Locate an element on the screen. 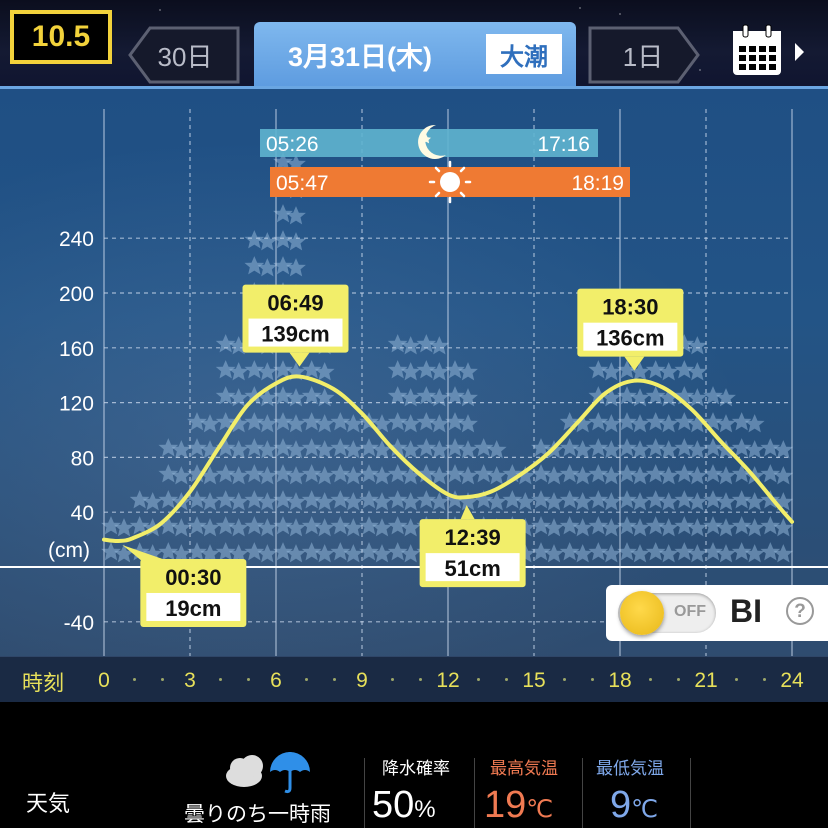 The width and height of the screenshot is (828, 828). prev-day-label: 30日 is located at coordinates (185, 56).